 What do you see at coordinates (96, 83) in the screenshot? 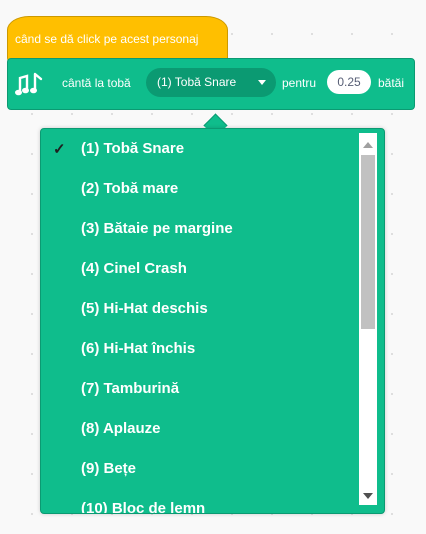
I see `play-drum-label: cântă la tobă` at bounding box center [96, 83].